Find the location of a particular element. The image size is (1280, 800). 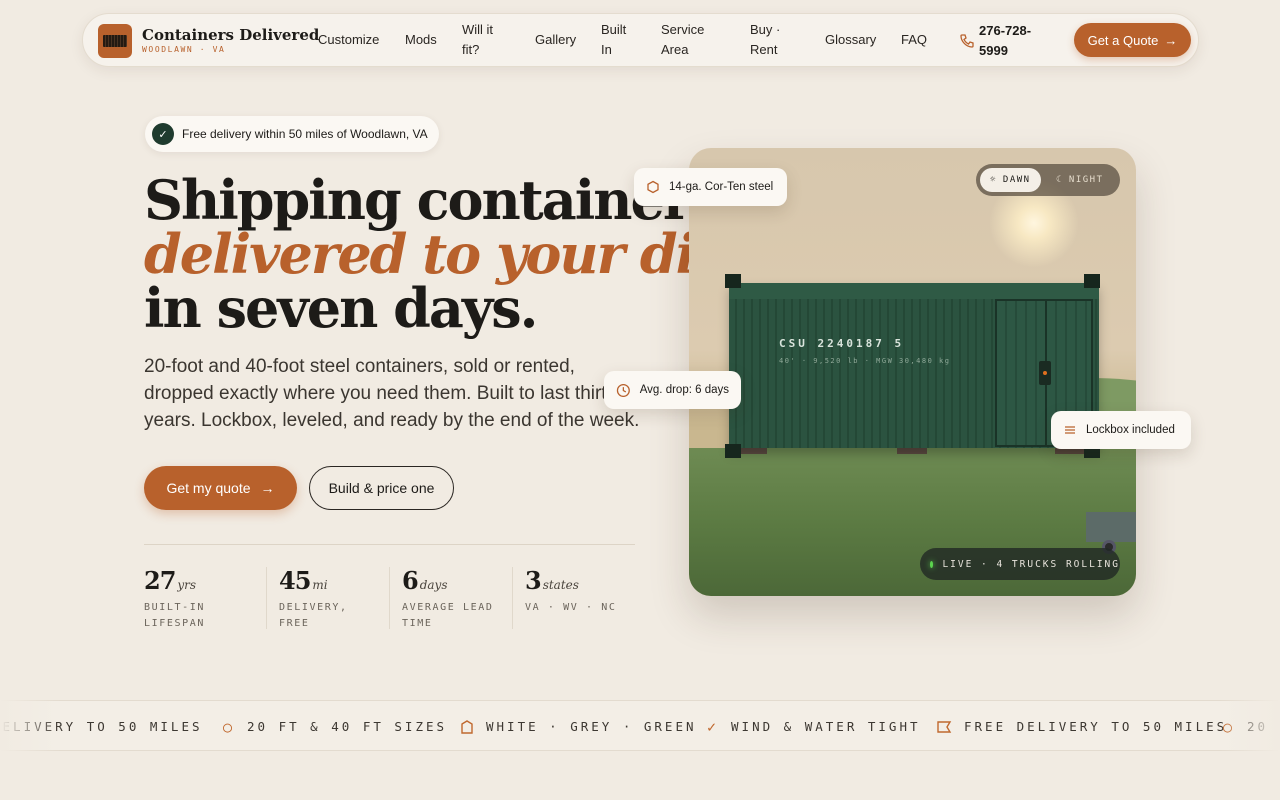

marquee-item: FREE DELIVERY TO 50 MILES is located at coordinates (1082, 725).